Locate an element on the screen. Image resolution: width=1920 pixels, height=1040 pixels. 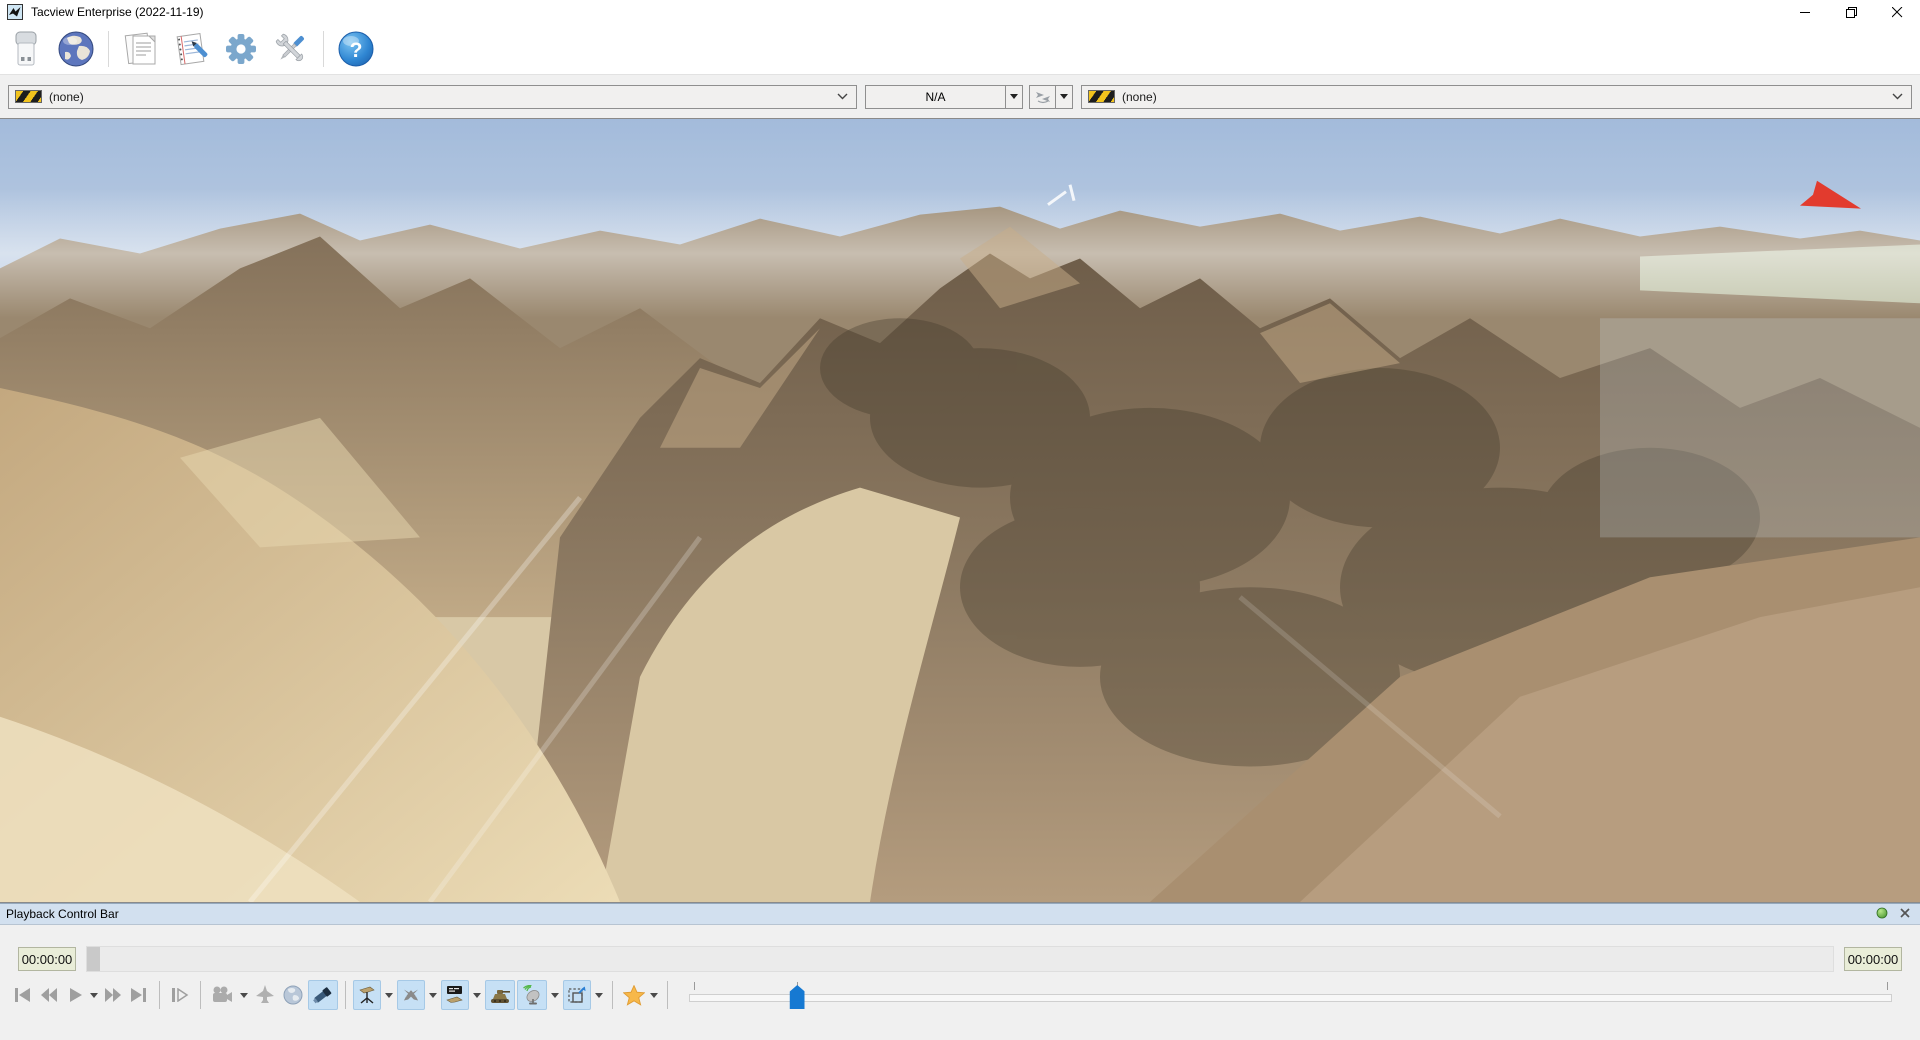
minimize-icon is located at coordinates (1804, 12).